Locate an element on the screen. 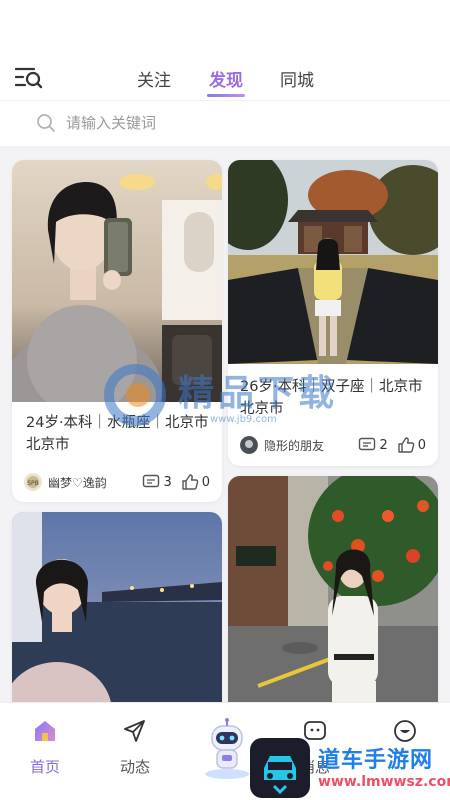 This screenshot has height=800, width=450. avatar: SPB is located at coordinates (33, 482).